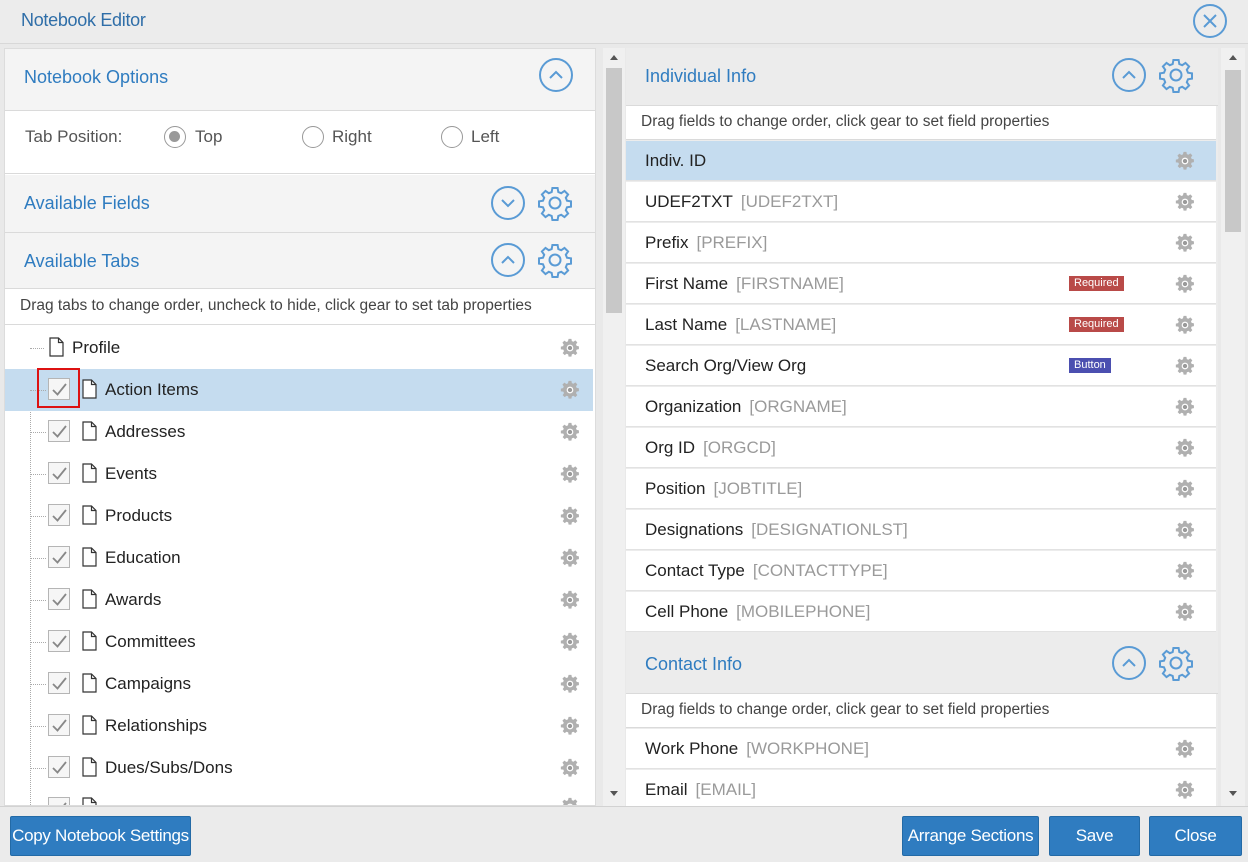  Describe the element at coordinates (921, 749) in the screenshot. I see `field-row: Work Phone [WORKPHONE]` at that location.